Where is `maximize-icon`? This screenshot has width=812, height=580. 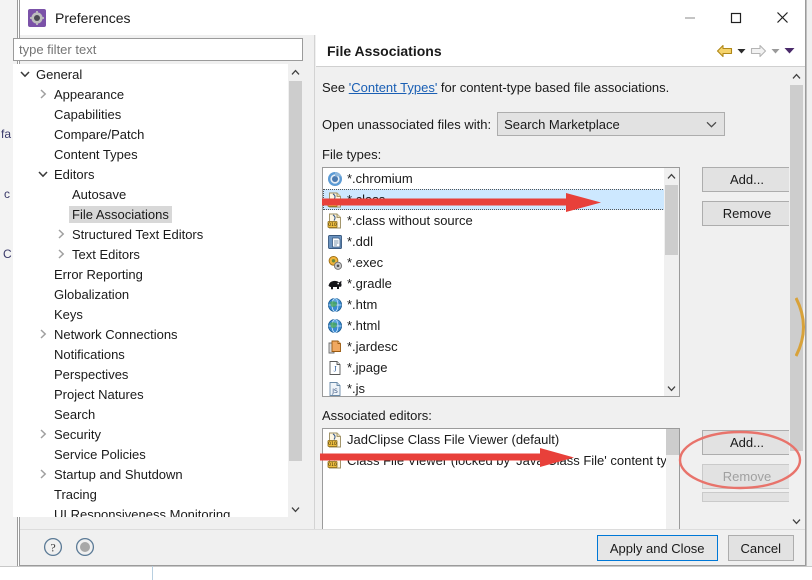
maximize-icon is located at coordinates (736, 17).